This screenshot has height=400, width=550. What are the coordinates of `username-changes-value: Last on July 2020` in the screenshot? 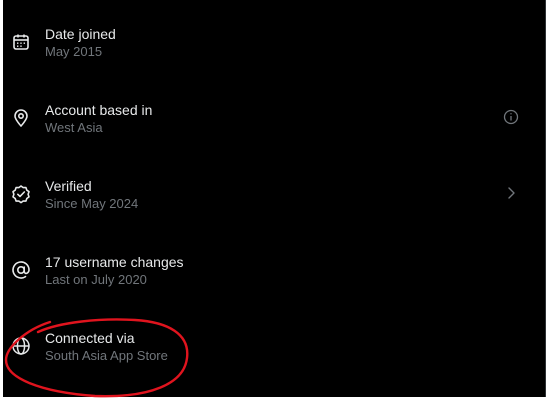 It's located at (96, 279).